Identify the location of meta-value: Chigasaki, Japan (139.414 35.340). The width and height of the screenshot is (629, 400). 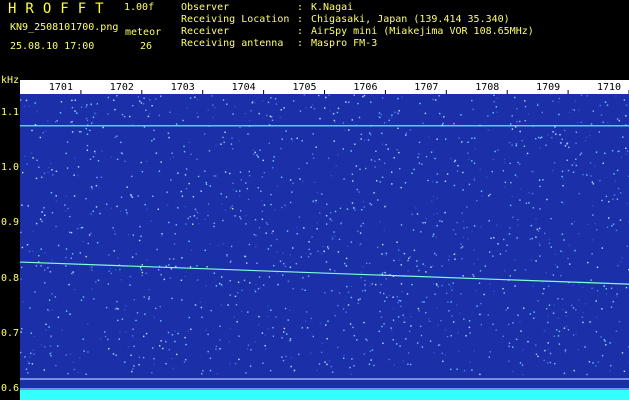
(410, 19).